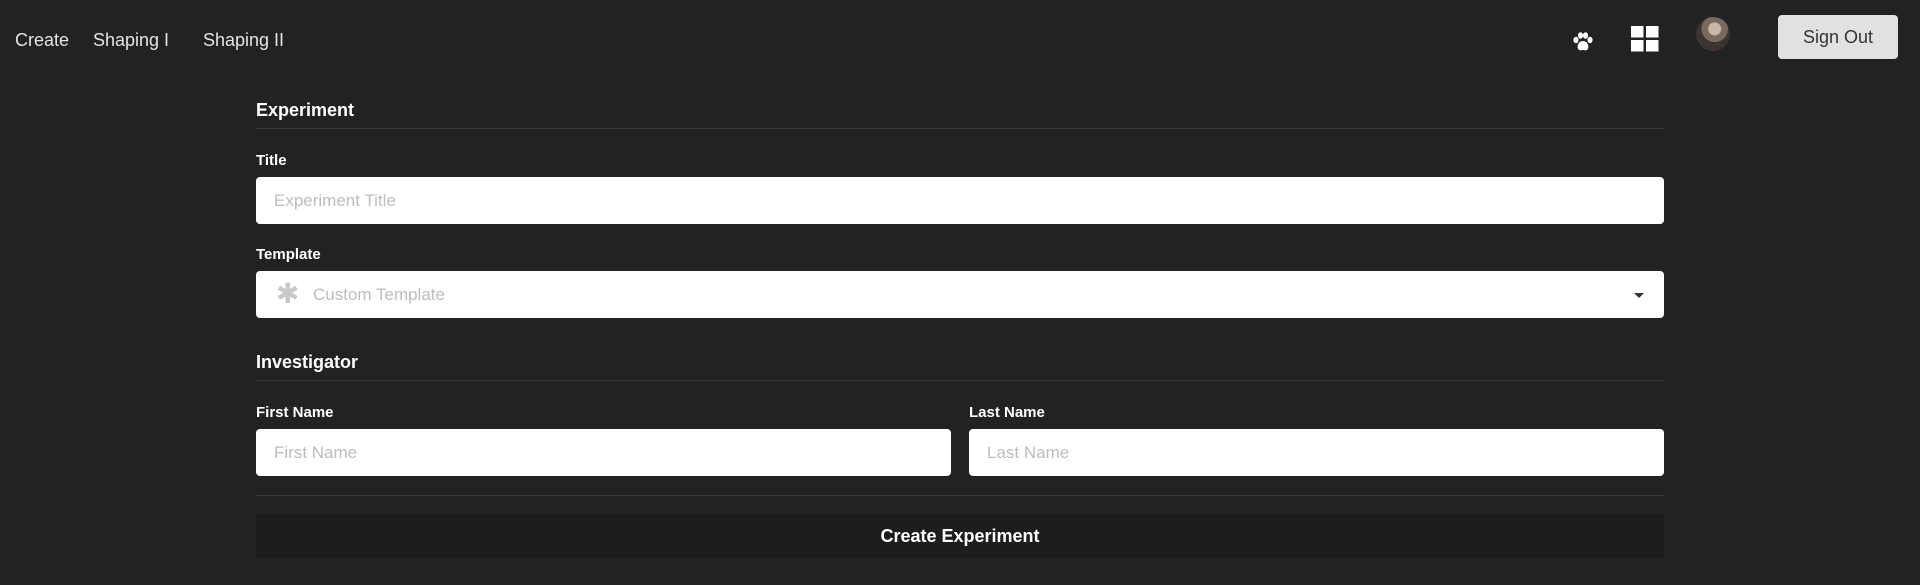 The image size is (1920, 585). Describe the element at coordinates (960, 114) in the screenshot. I see `section-header-experiment: Experiment` at that location.